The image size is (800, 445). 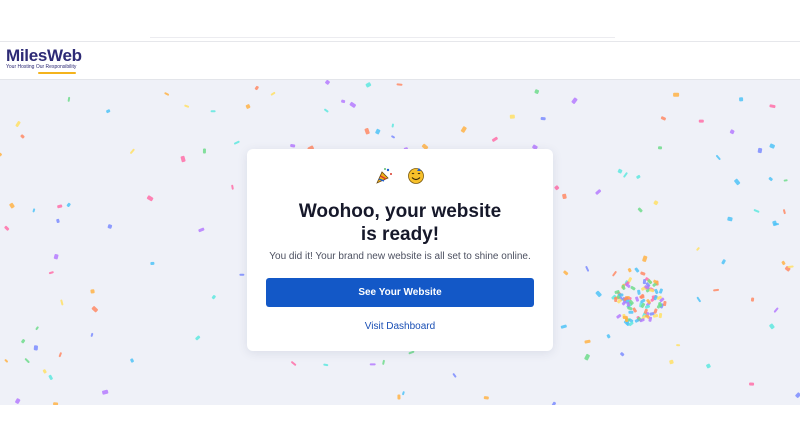 What do you see at coordinates (400, 223) in the screenshot?
I see `success-title: Woohoo, your website is ready!` at bounding box center [400, 223].